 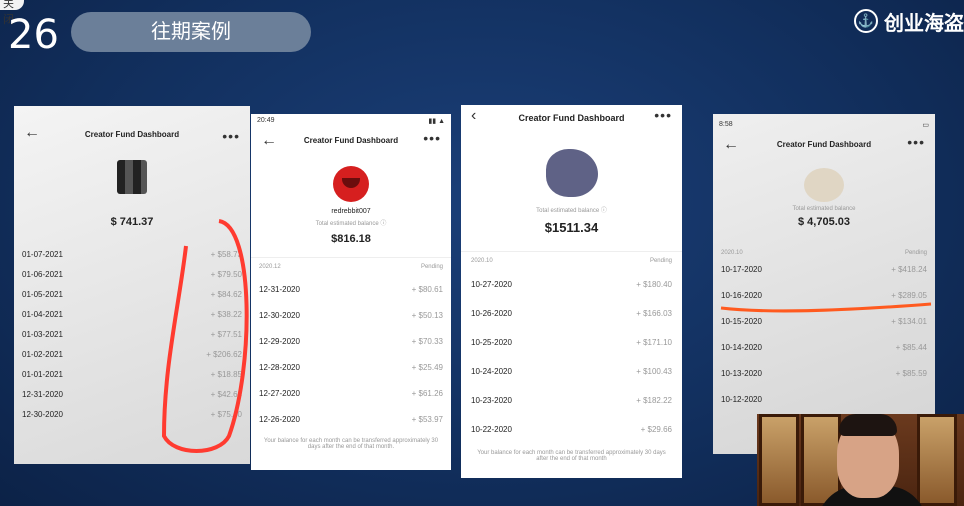 What do you see at coordinates (351, 341) in the screenshot?
I see `list-item: 12-29-2020 + $70.33` at bounding box center [351, 341].